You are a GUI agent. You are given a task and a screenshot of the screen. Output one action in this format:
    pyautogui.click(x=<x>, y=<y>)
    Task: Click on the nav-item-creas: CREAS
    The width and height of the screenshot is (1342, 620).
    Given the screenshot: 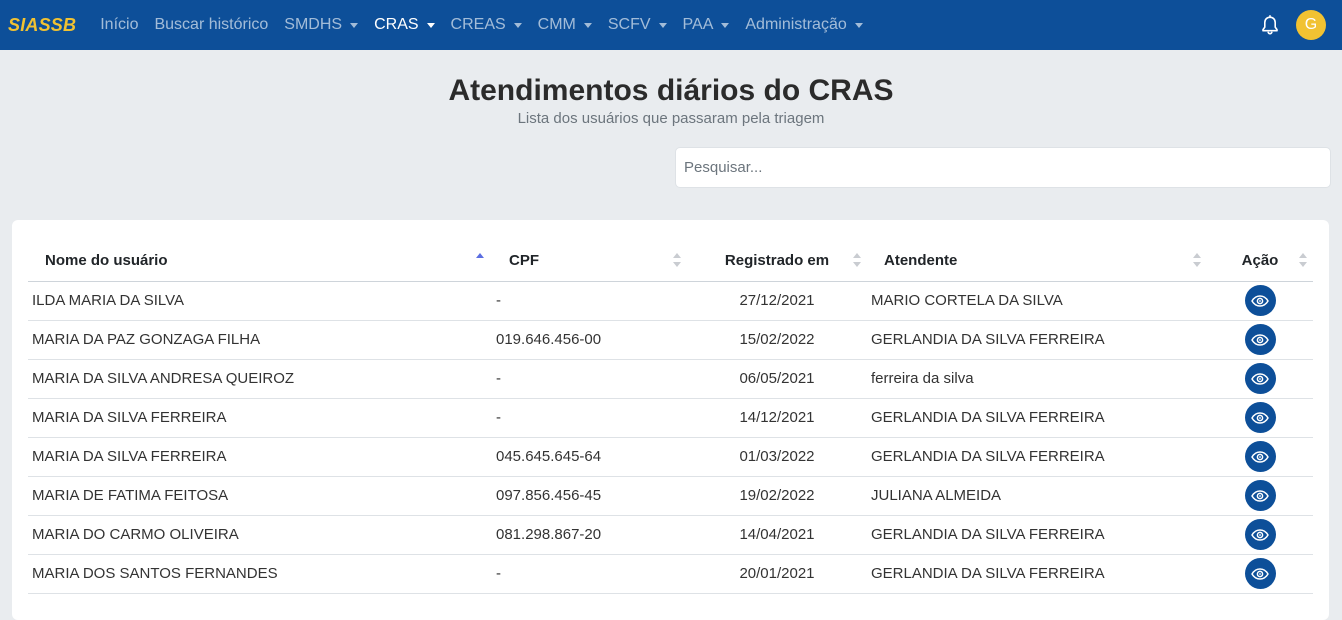 What is the action you would take?
    pyautogui.click(x=486, y=25)
    